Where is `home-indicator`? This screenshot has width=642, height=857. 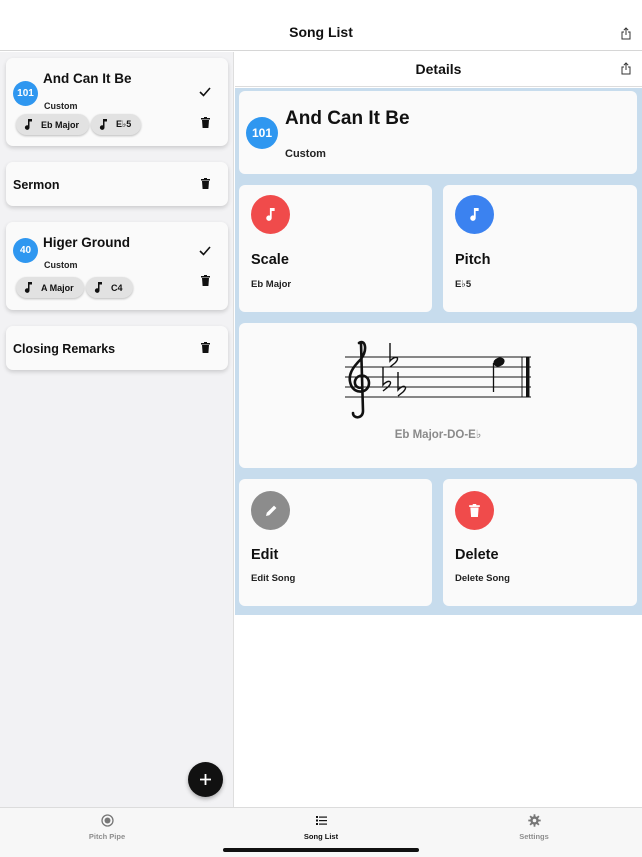 home-indicator is located at coordinates (321, 850).